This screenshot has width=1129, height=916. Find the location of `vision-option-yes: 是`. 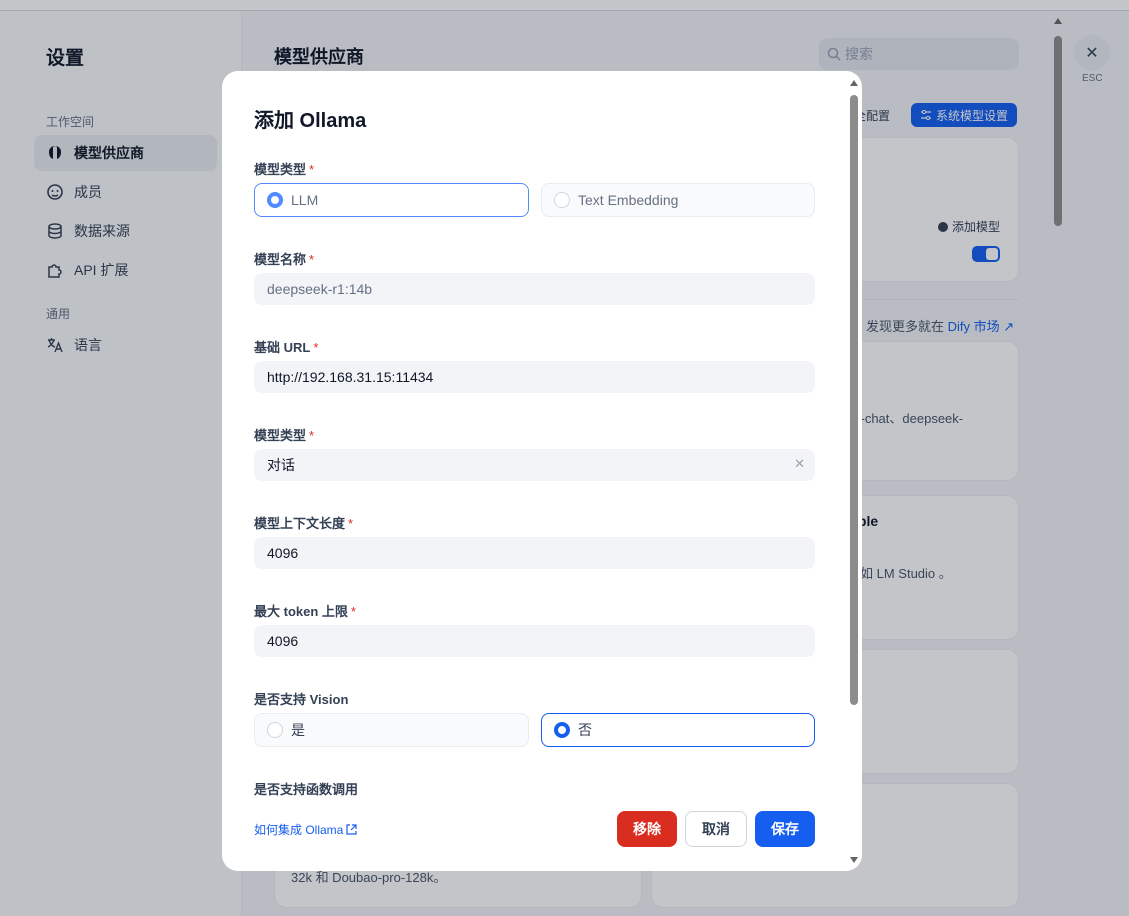

vision-option-yes: 是 is located at coordinates (391, 730).